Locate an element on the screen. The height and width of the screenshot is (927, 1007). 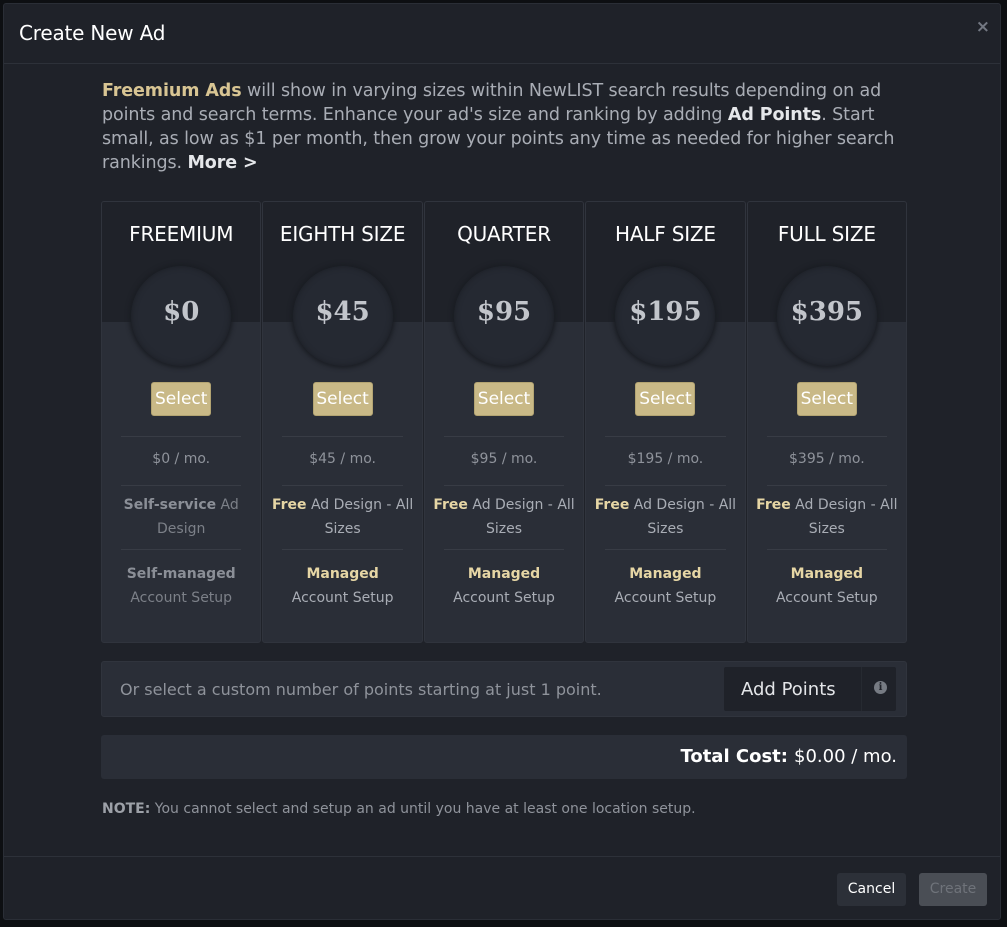
feature-highlight: Self-managed is located at coordinates (181, 574).